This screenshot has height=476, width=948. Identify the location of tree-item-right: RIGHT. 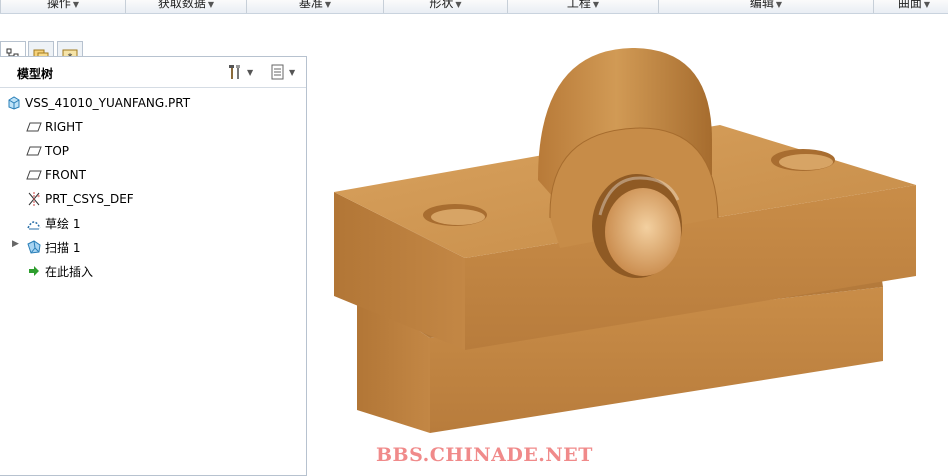
(54, 127).